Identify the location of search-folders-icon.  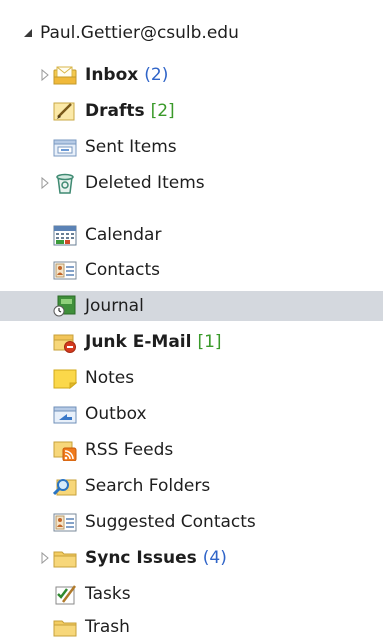
(65, 487).